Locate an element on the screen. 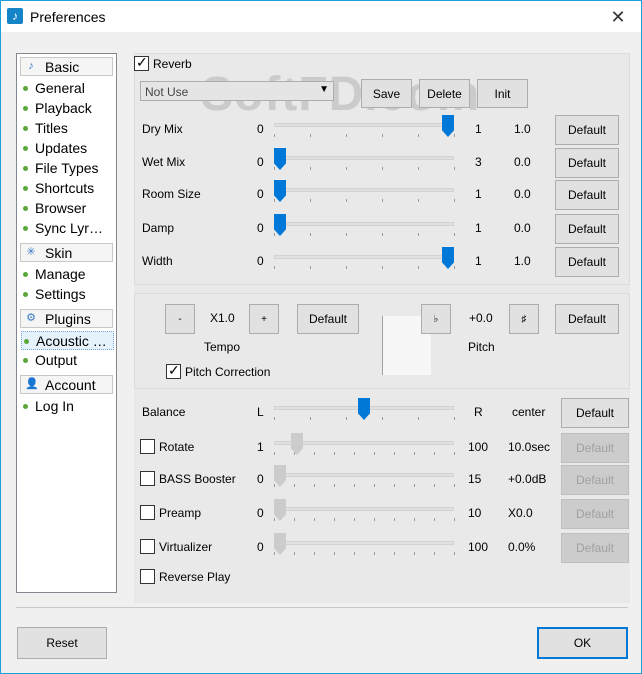 This screenshot has height=674, width=642. sidebar-item: General is located at coordinates (67, 88).